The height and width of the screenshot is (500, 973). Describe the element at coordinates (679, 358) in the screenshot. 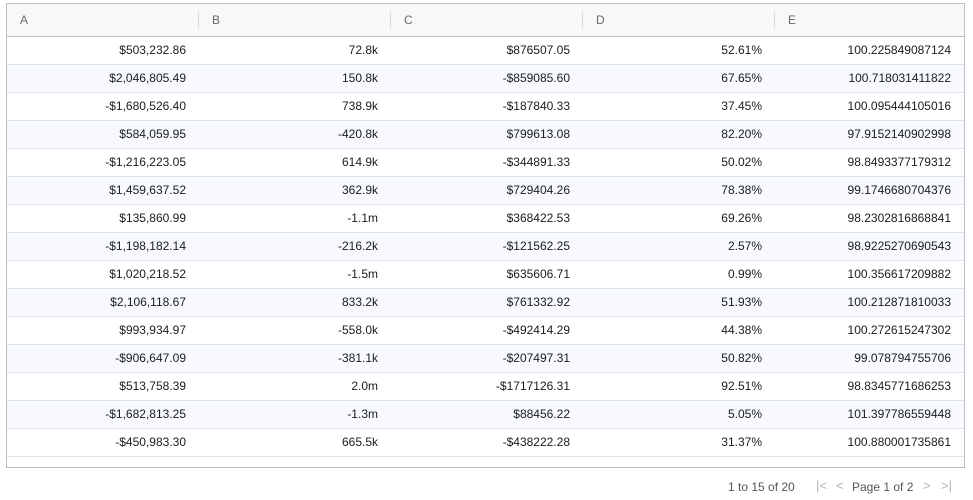

I see `table-cell-d: 50.82%` at that location.